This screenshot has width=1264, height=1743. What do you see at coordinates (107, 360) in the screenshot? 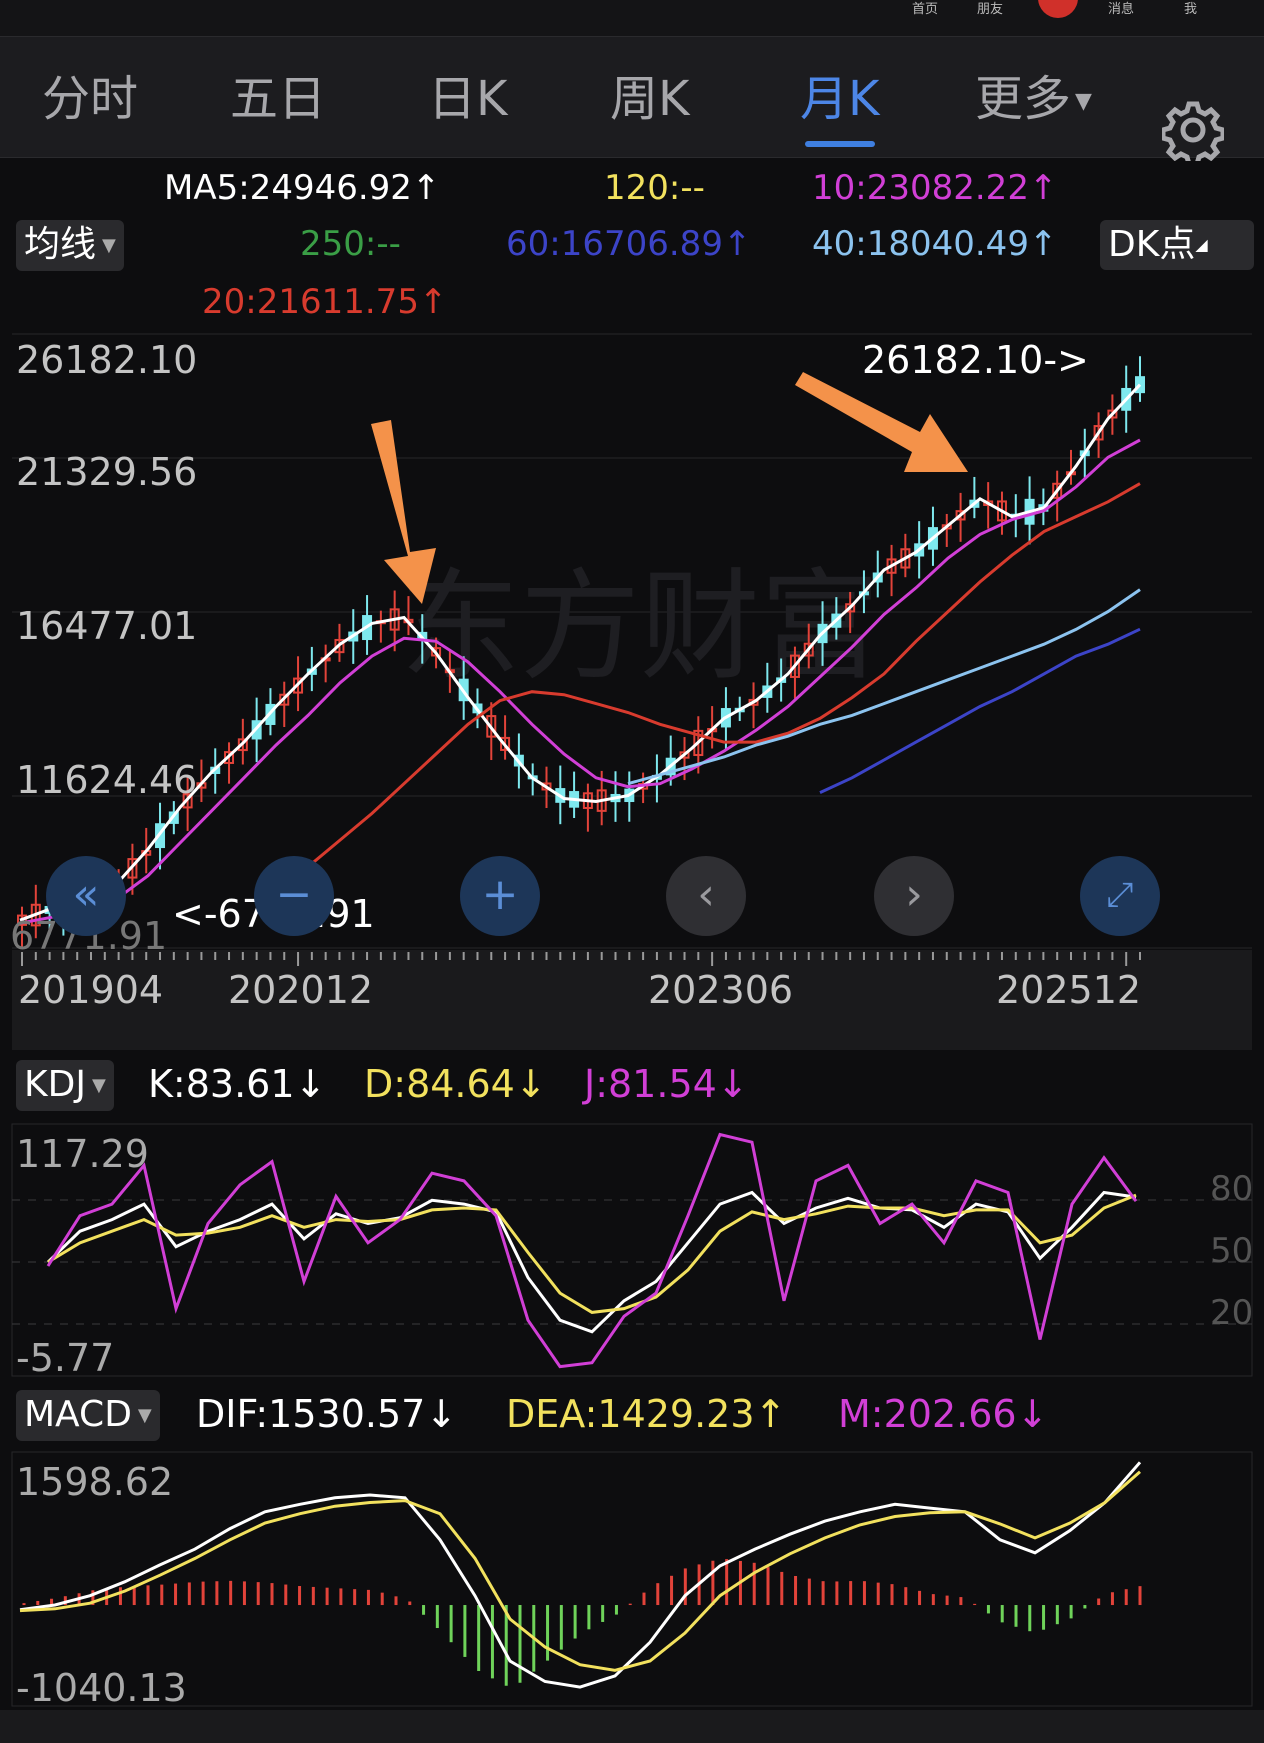
I see `price-axis-label: 26182.10` at bounding box center [107, 360].